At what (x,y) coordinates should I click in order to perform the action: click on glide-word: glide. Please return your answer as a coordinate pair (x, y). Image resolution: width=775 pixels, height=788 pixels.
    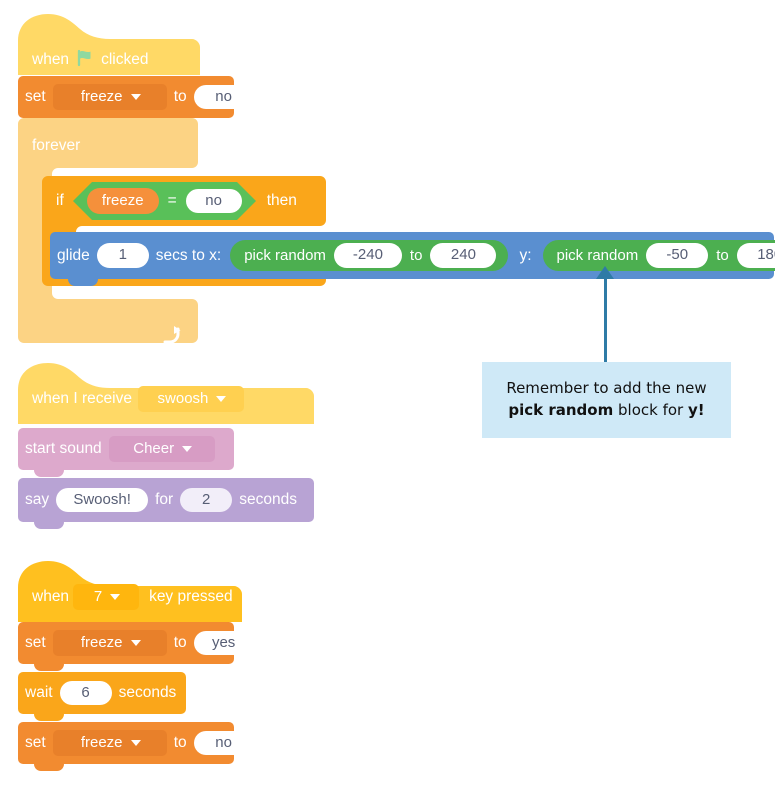
    Looking at the image, I should click on (73, 255).